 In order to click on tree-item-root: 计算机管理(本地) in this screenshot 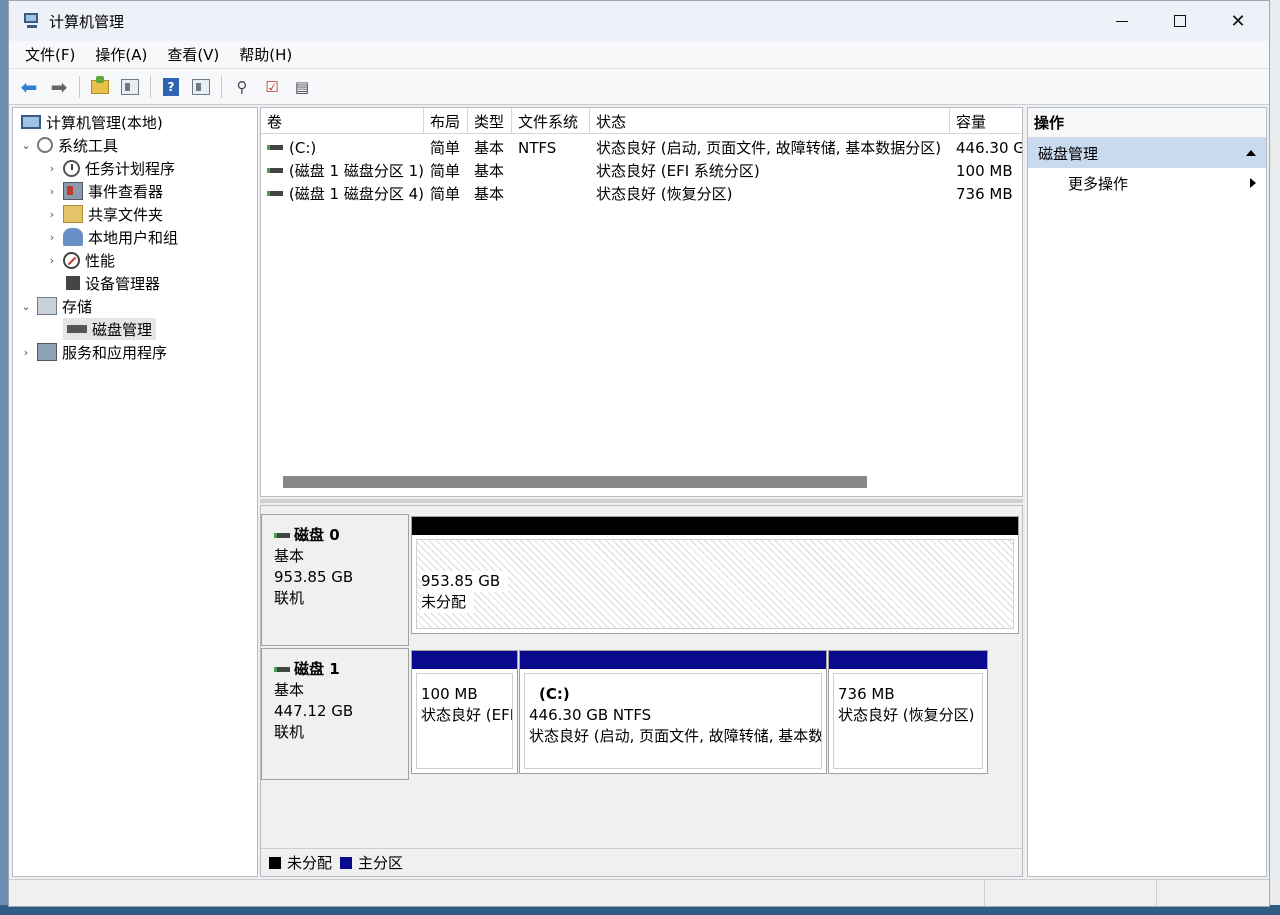, I will do `click(90, 122)`.